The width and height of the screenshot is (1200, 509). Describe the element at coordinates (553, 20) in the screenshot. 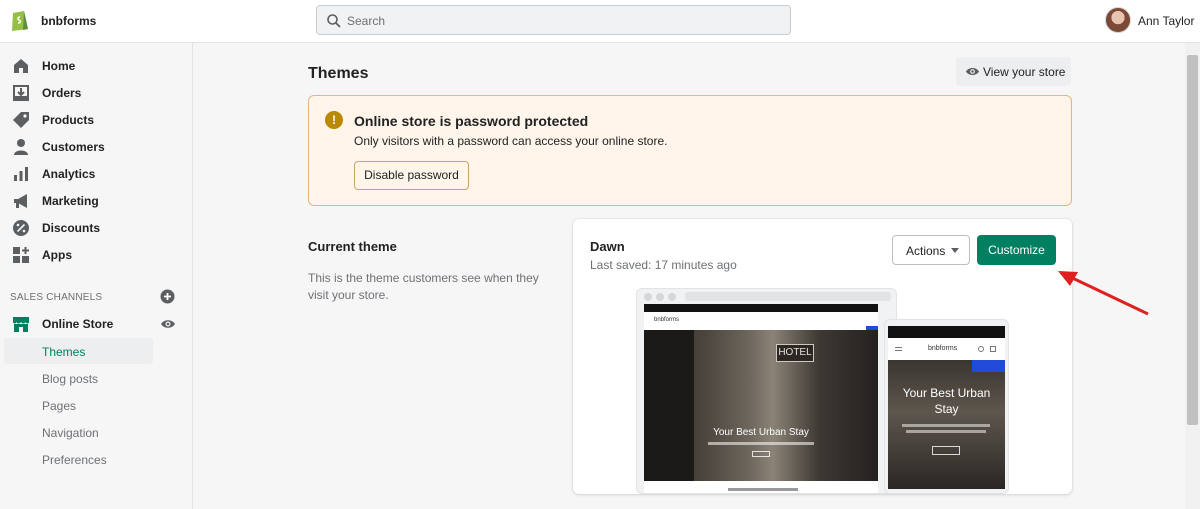

I see `search-input: Search` at that location.